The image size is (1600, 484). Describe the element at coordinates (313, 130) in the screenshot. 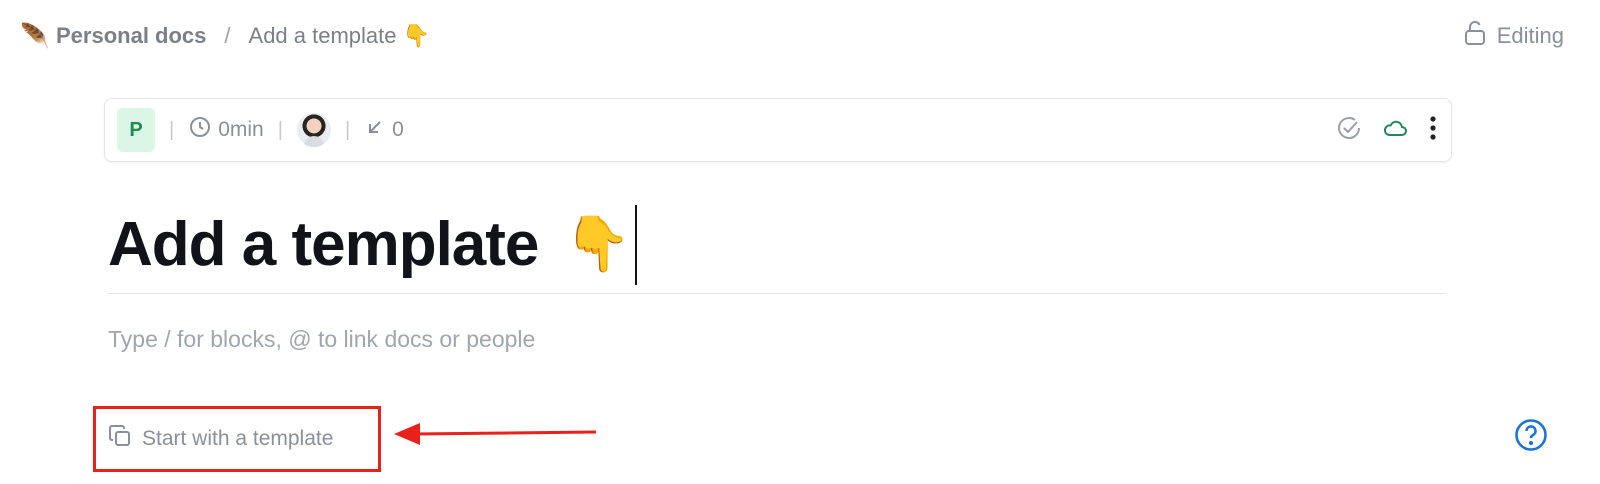

I see `avatar` at that location.